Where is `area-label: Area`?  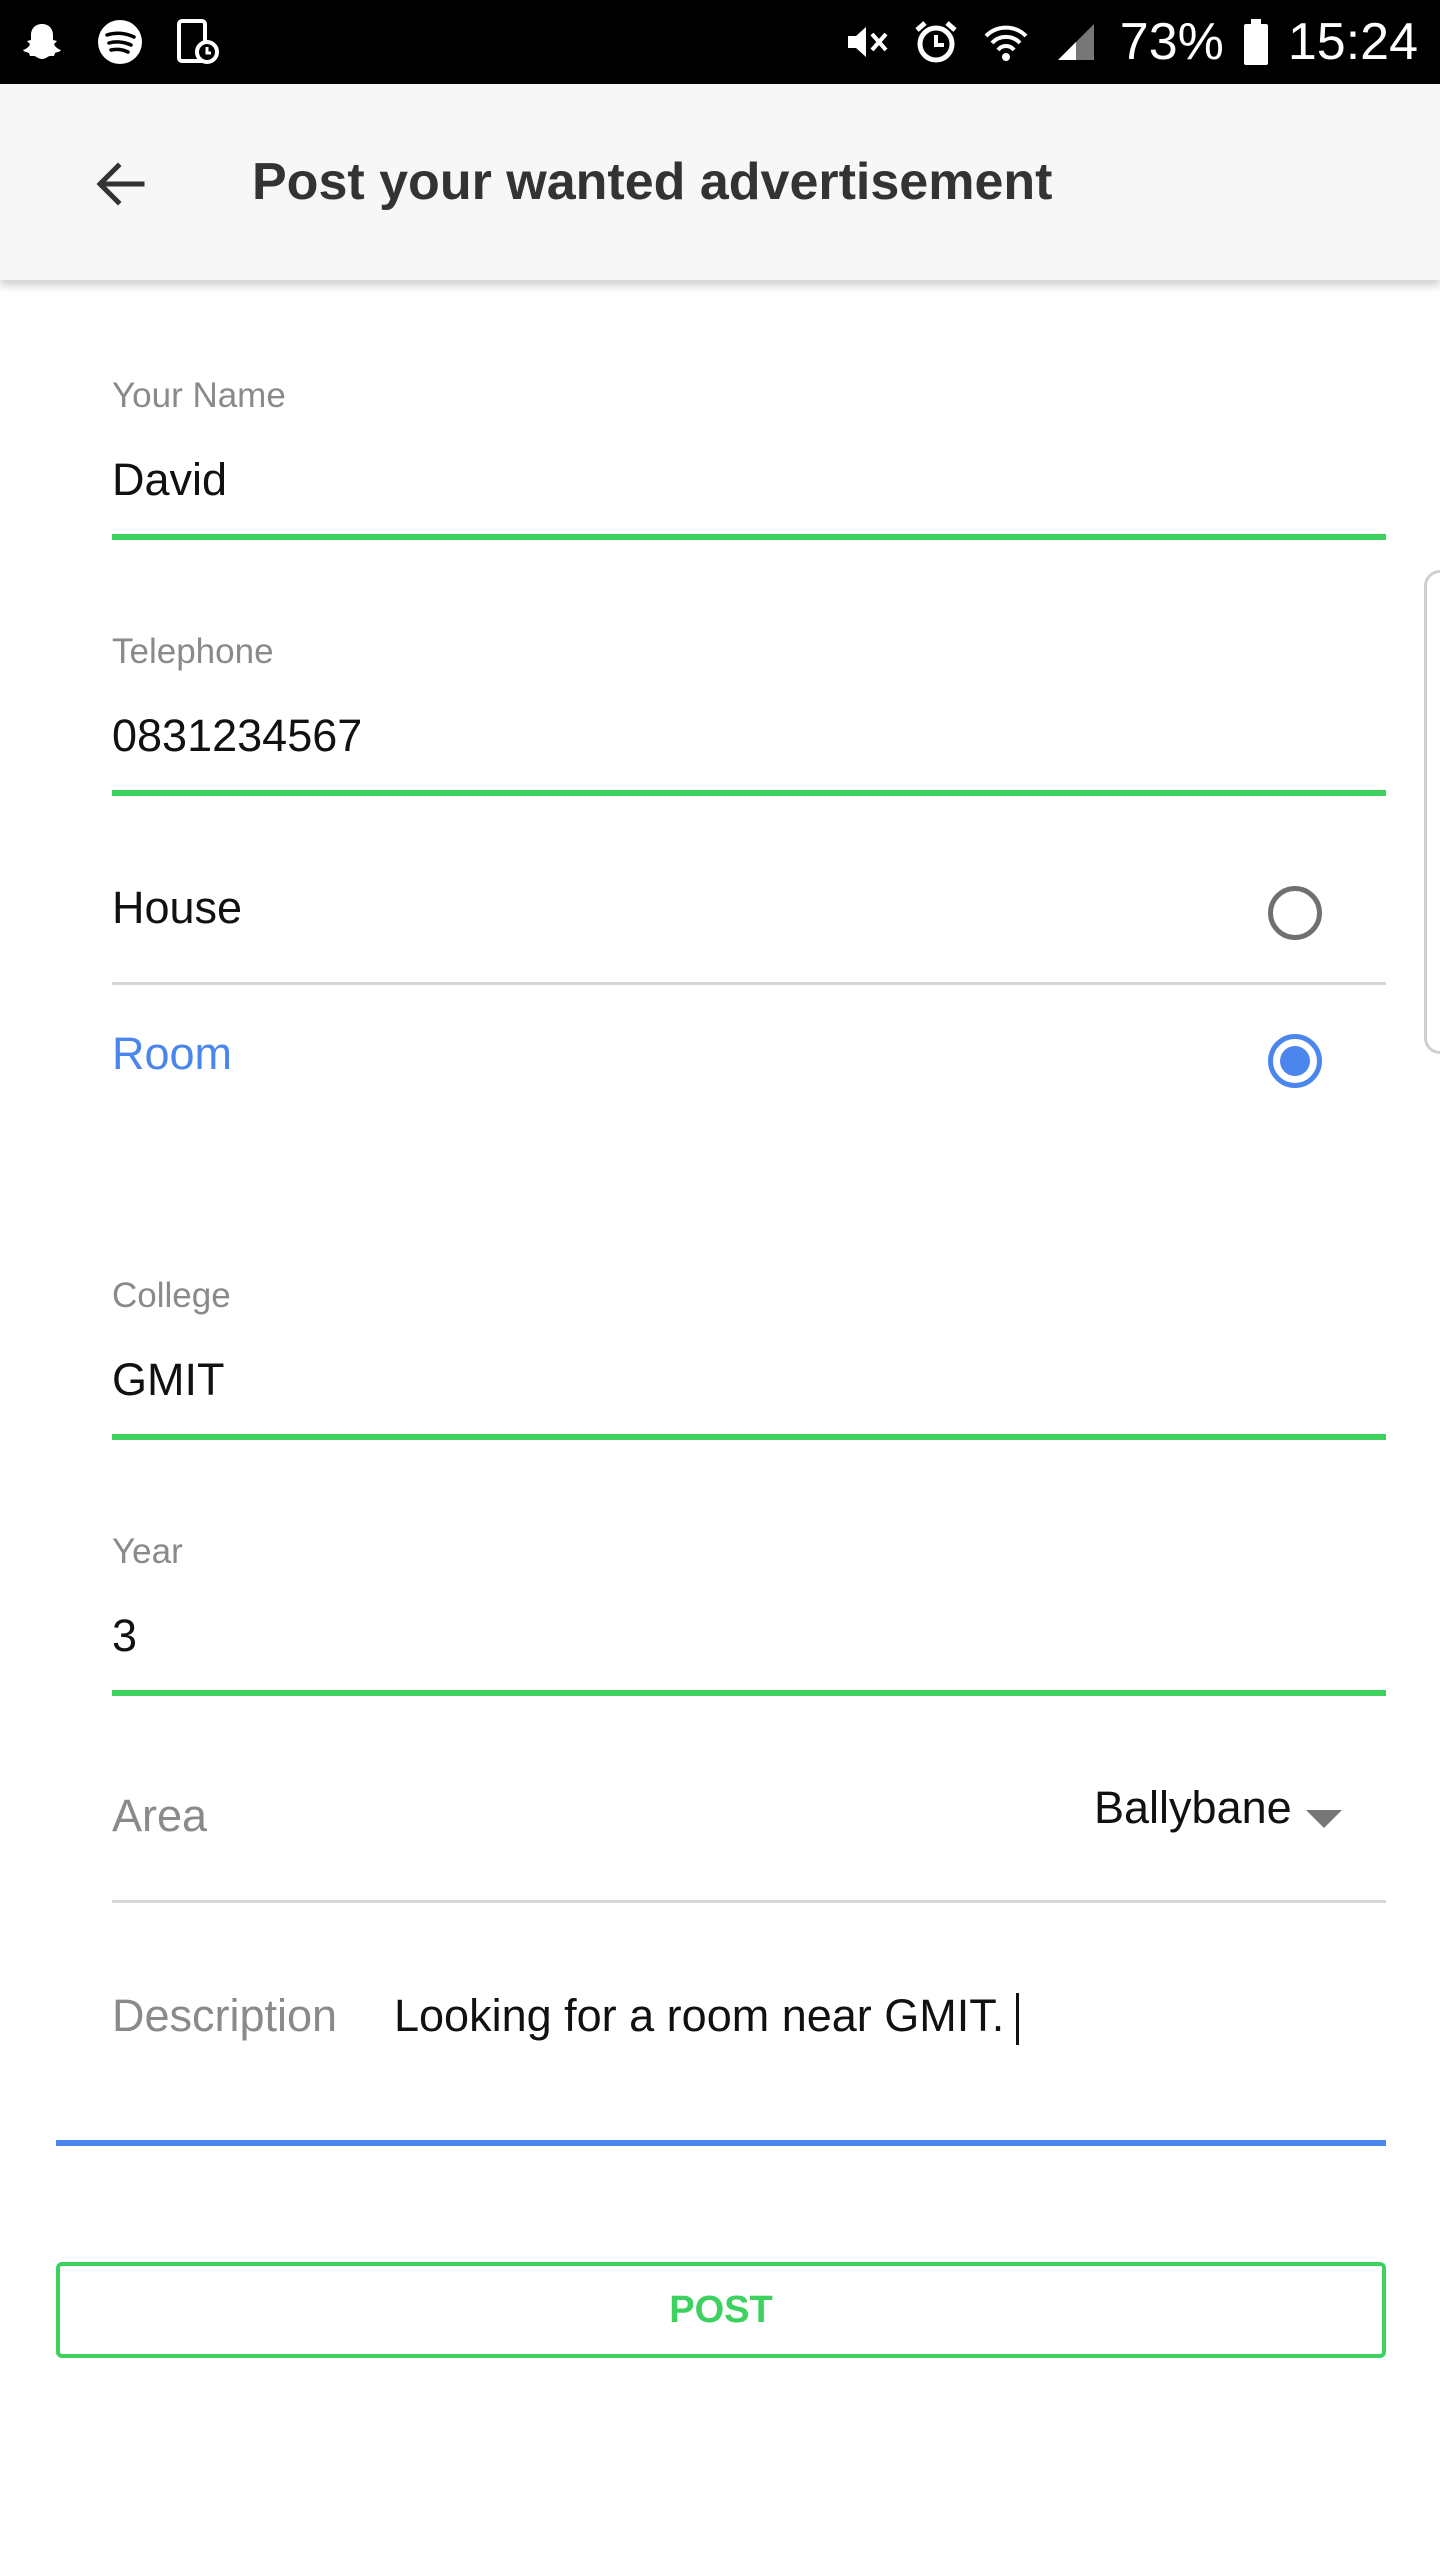 area-label: Area is located at coordinates (160, 1815).